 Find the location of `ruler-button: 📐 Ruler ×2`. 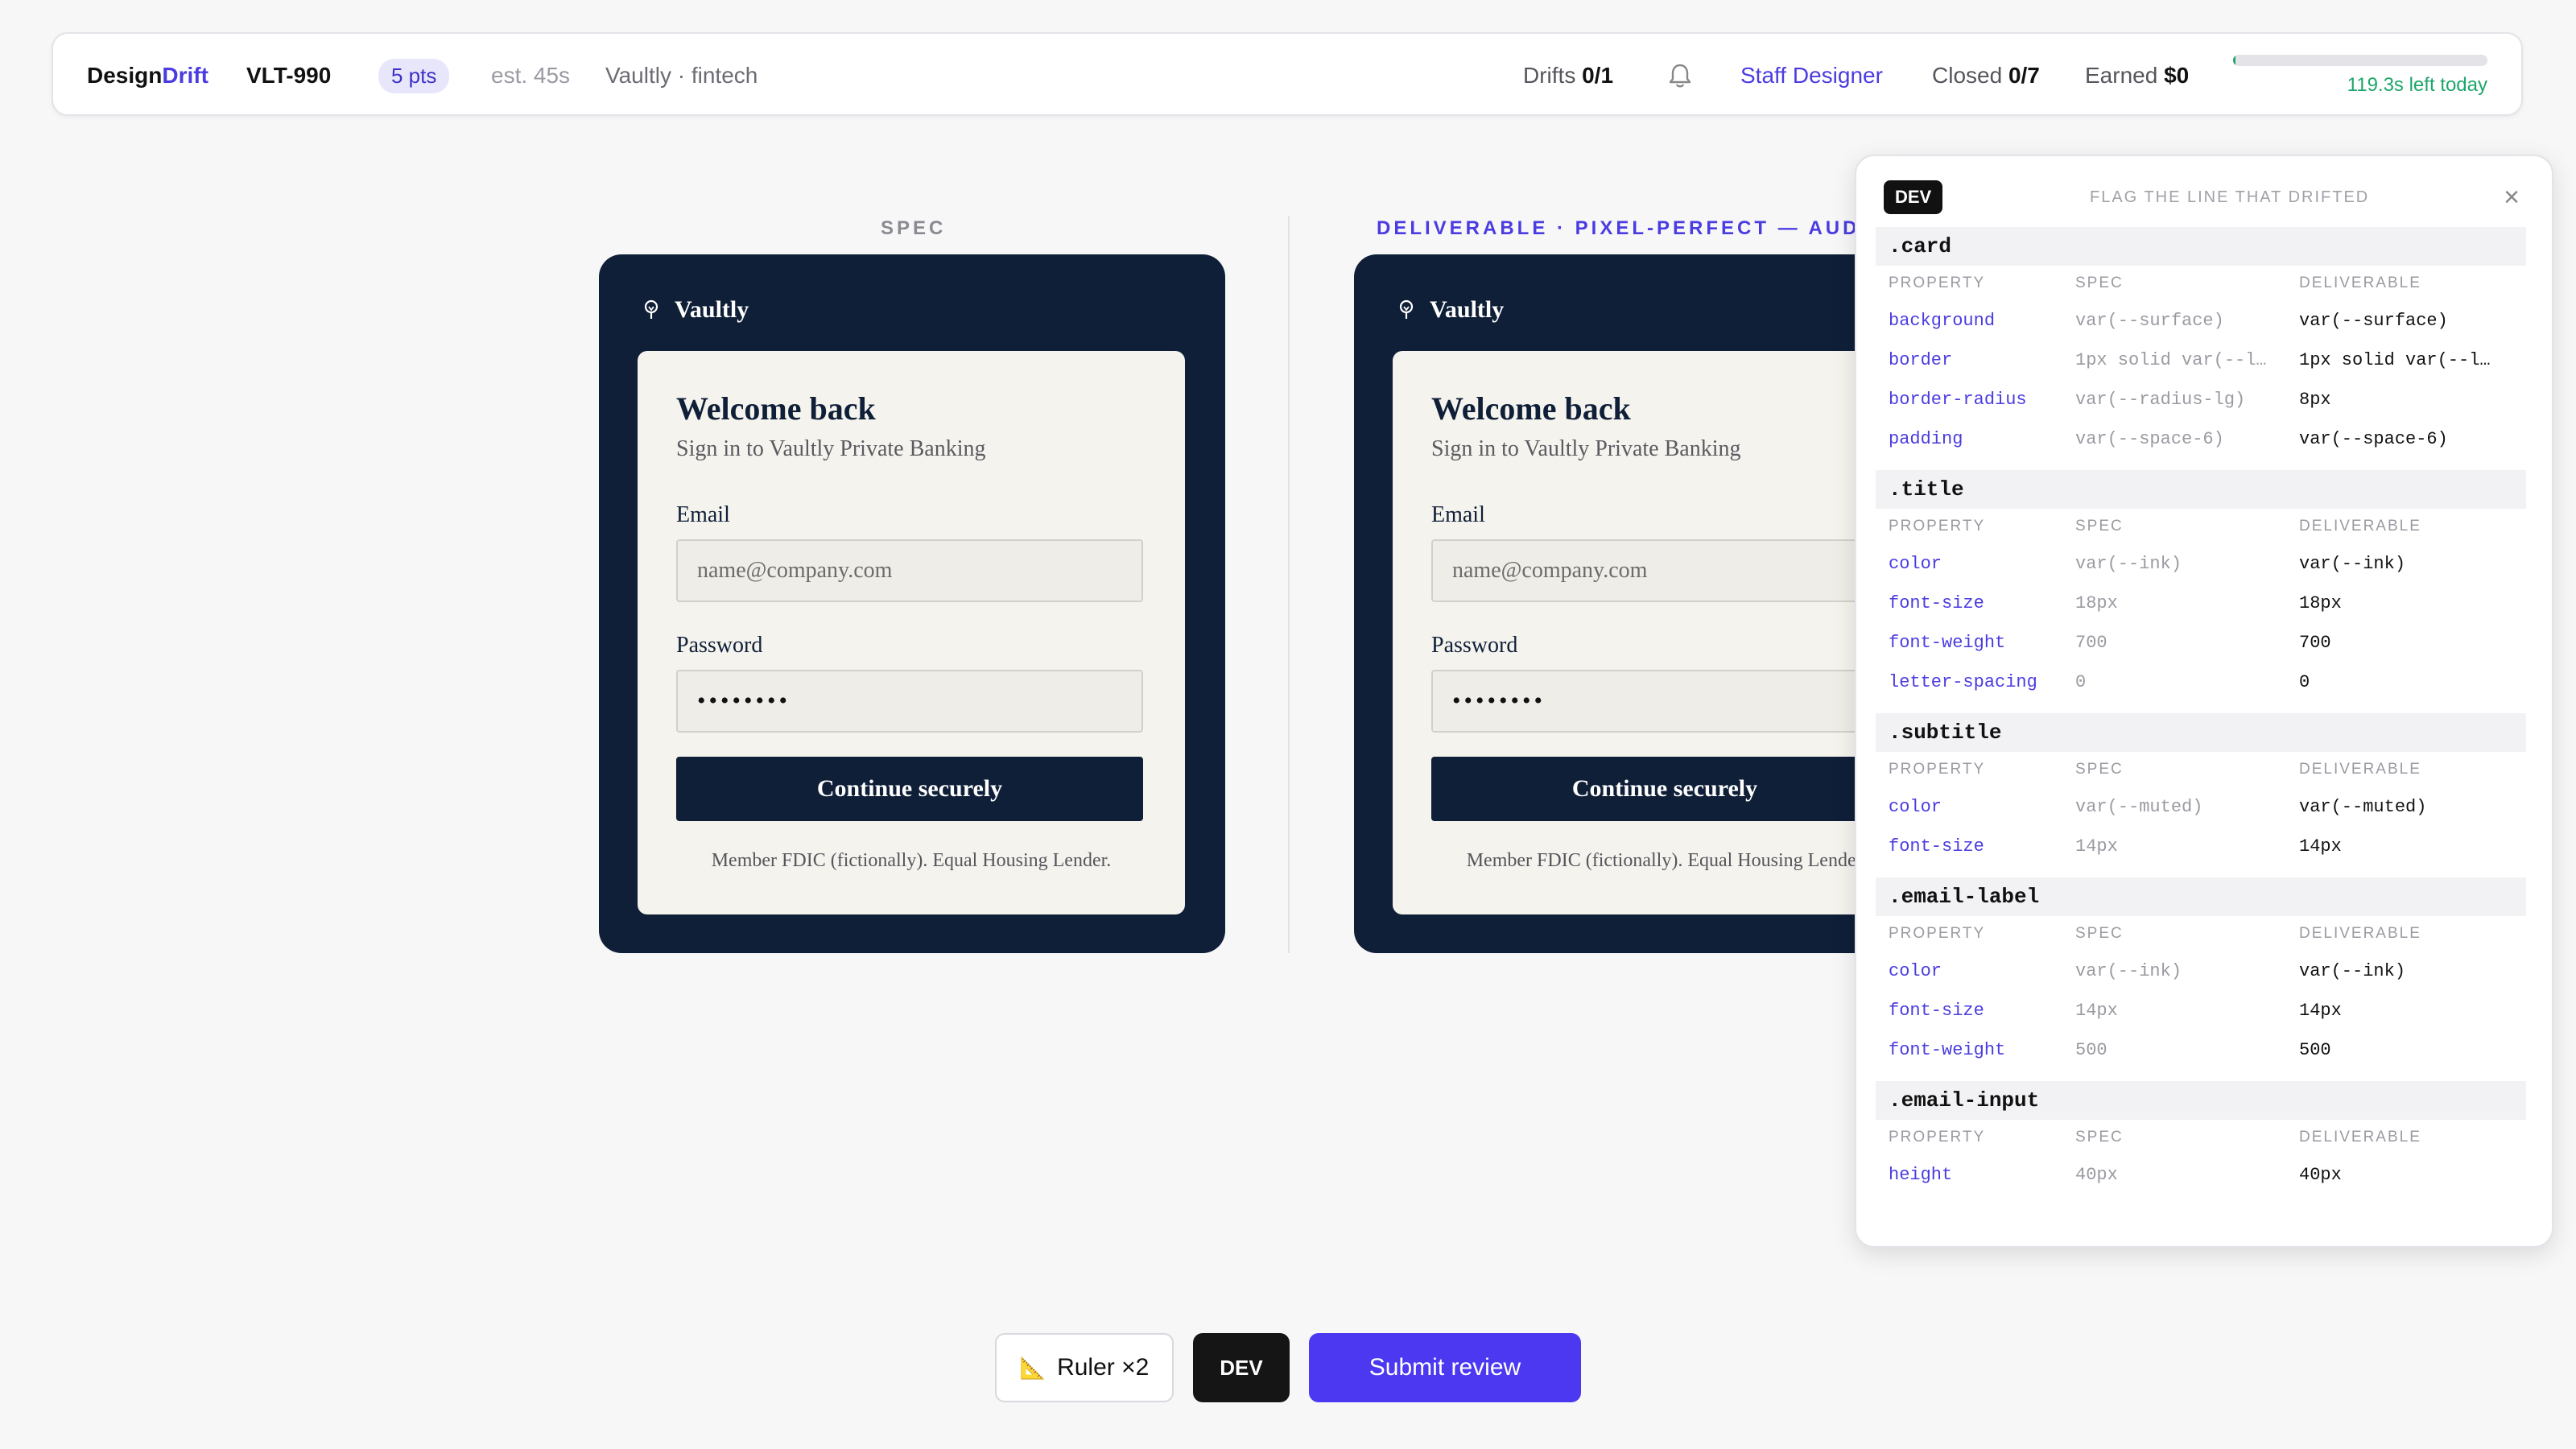

ruler-button: 📐 Ruler ×2 is located at coordinates (1084, 1367).